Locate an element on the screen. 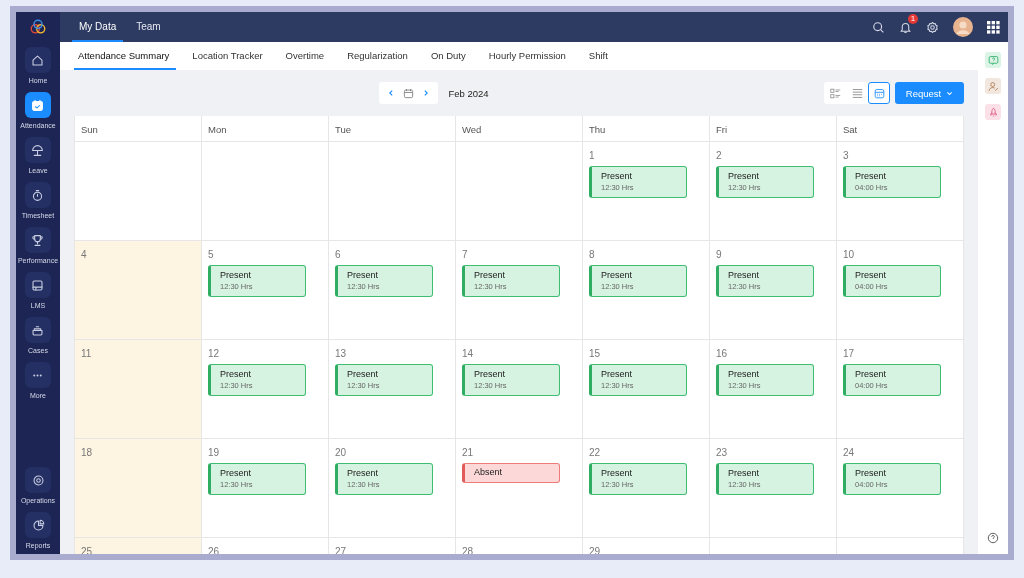 The image size is (1024, 578). day-number: 23 is located at coordinates (722, 452).